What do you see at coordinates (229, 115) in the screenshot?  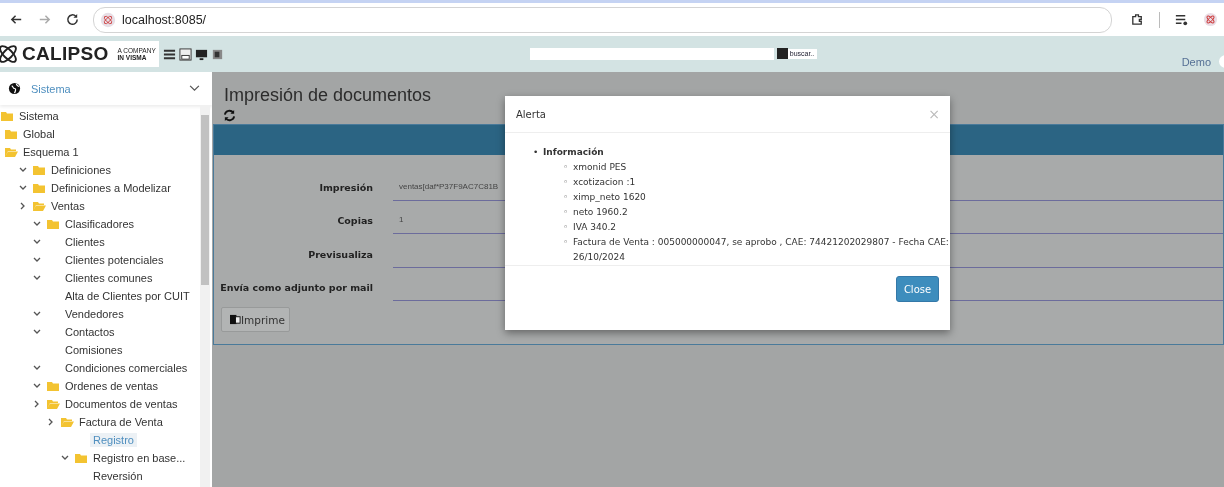 I see `refresh-icon` at bounding box center [229, 115].